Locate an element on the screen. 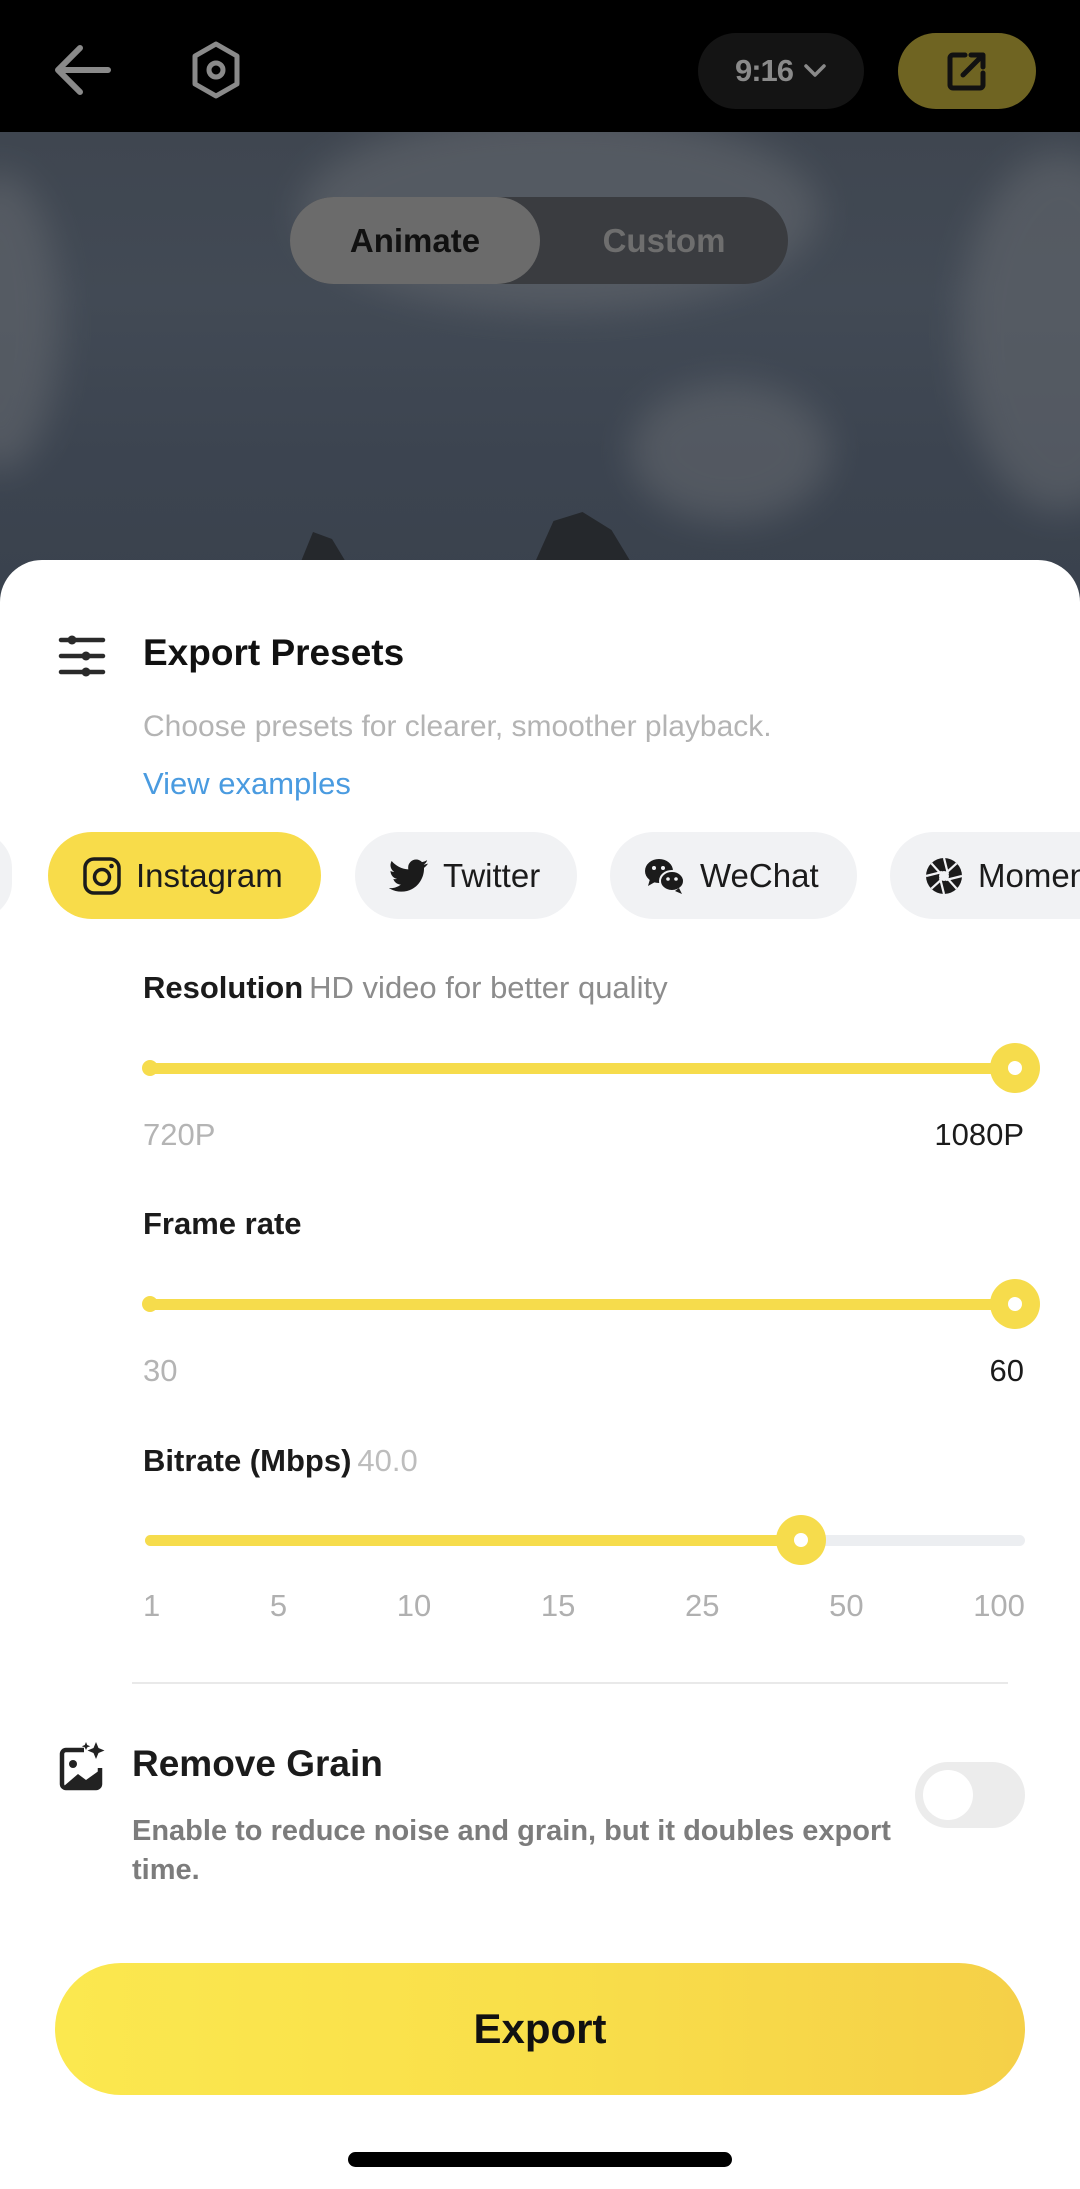 This screenshot has height=2189, width=1080. resolution-slider is located at coordinates (591, 1068).